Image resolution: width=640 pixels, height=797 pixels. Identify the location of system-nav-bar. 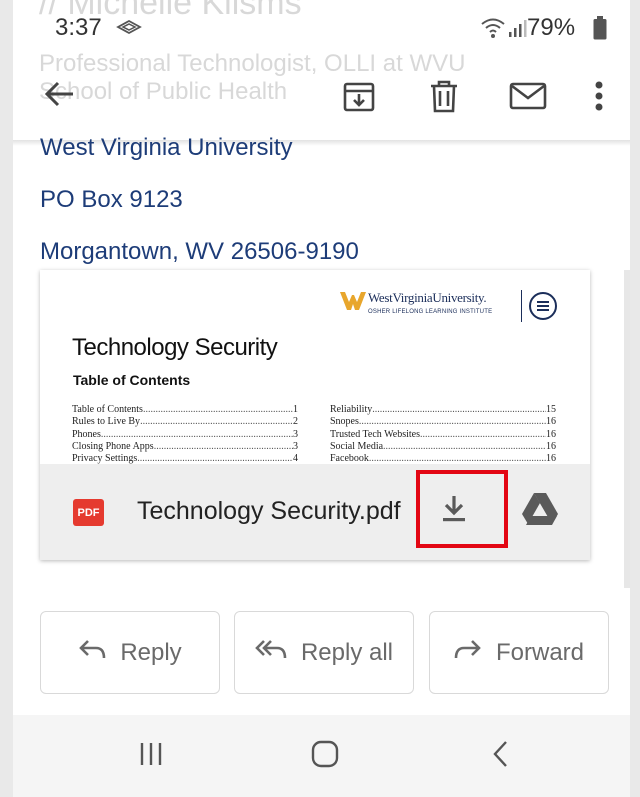
(321, 756).